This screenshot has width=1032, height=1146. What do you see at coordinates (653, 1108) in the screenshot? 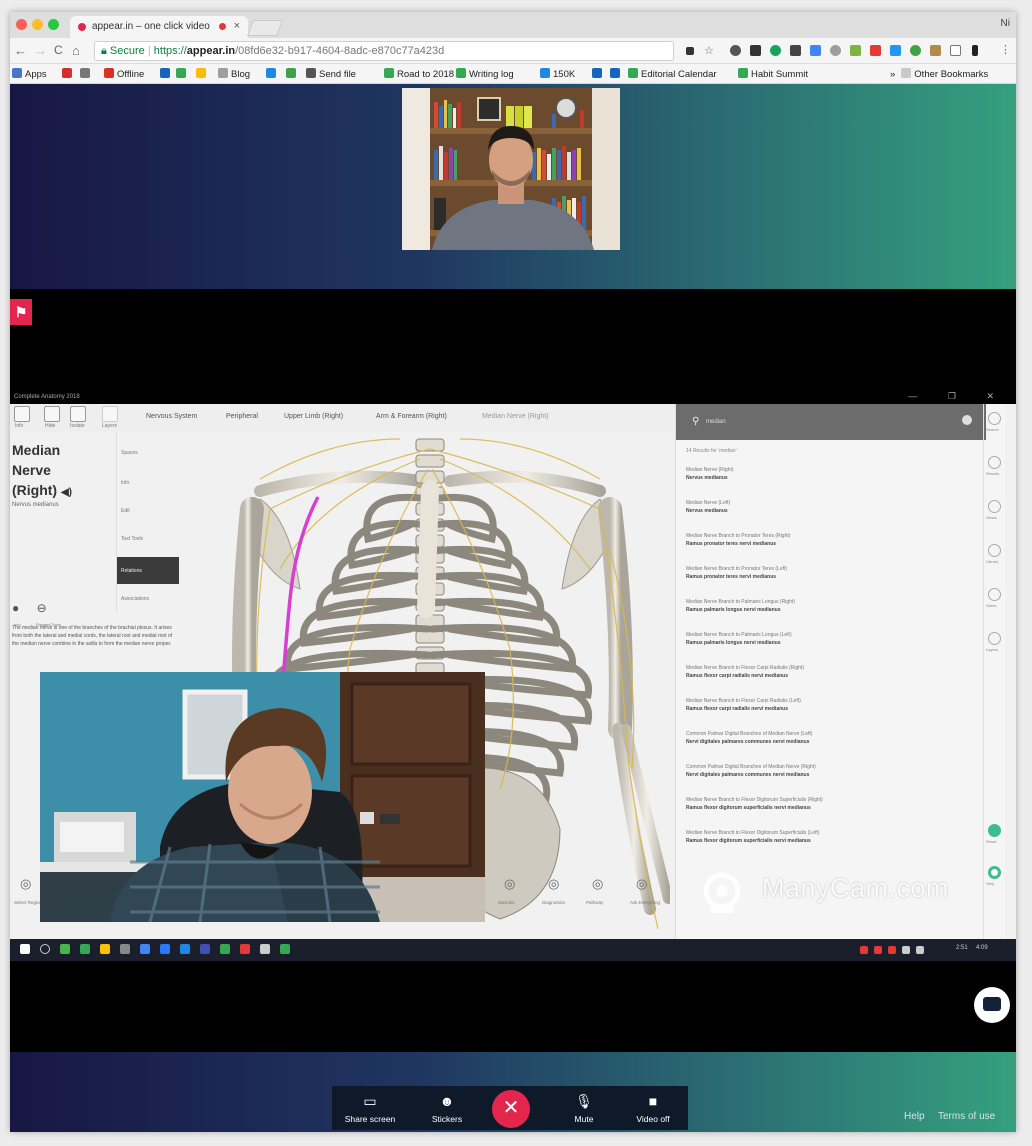
I see `video-off-button: ■ Video off` at bounding box center [653, 1108].